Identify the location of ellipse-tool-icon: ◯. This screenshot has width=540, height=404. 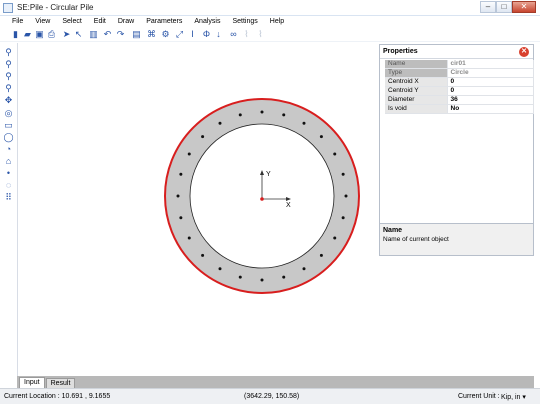
(8, 137).